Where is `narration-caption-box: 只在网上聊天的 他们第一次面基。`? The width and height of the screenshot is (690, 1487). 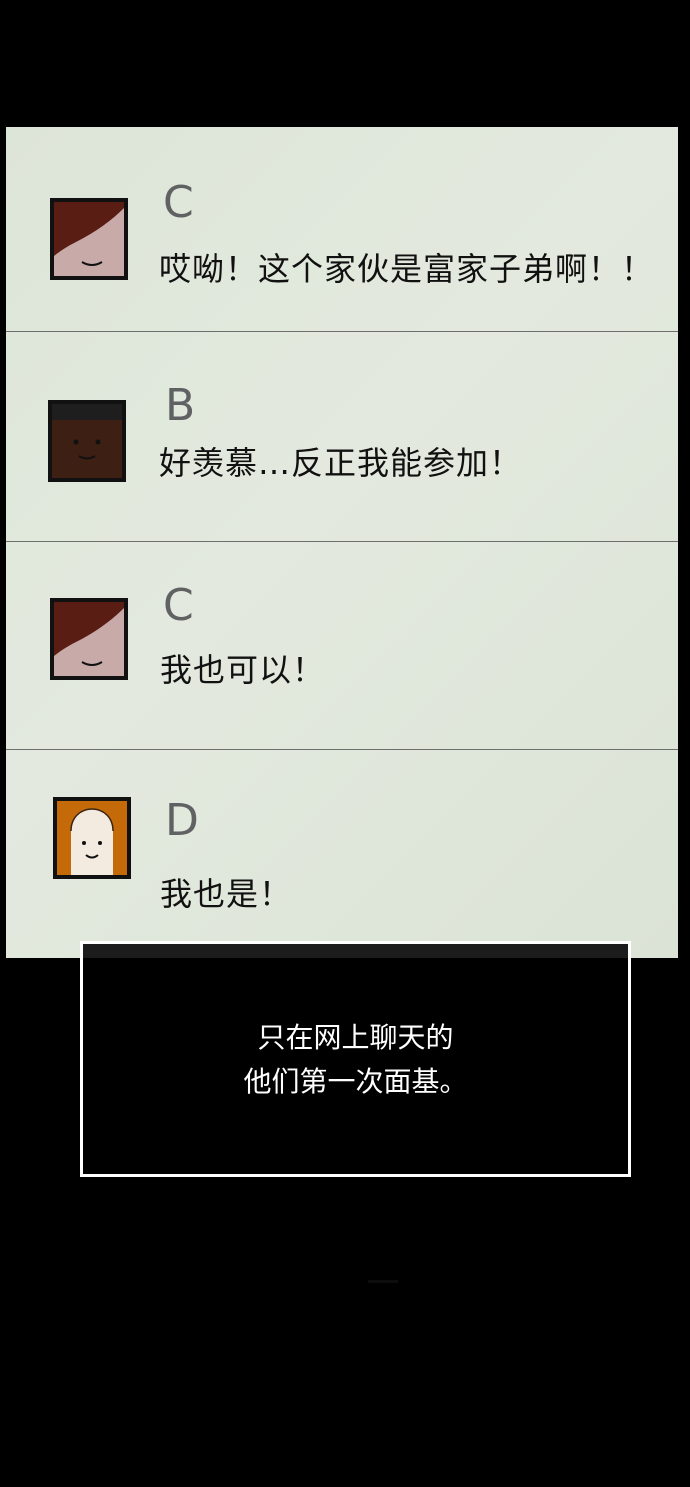
narration-caption-box: 只在网上聊天的 他们第一次面基。 is located at coordinates (355, 1059).